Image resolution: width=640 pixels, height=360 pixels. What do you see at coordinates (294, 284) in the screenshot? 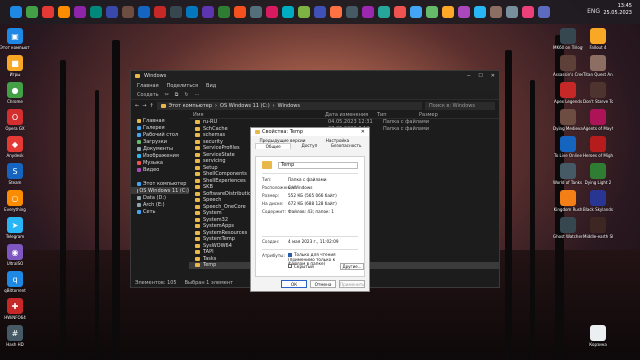
I see `ok-button: ОК` at bounding box center [294, 284].